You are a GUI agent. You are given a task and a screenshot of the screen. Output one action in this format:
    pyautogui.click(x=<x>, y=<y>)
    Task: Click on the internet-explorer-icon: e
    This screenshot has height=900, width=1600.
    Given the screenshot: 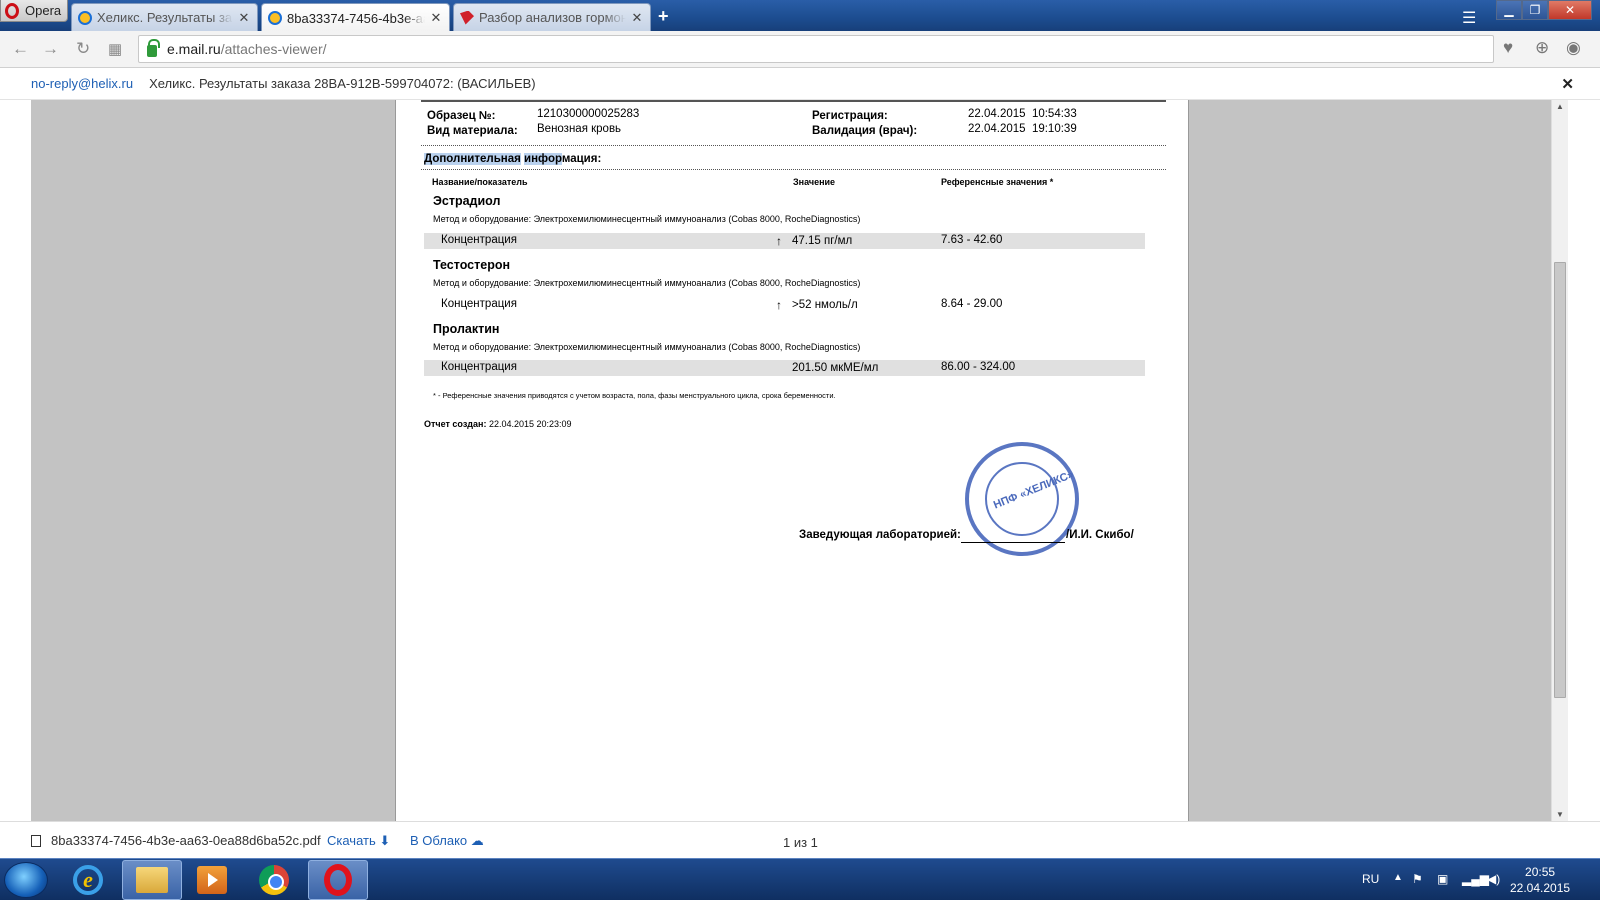 What is the action you would take?
    pyautogui.click(x=88, y=880)
    